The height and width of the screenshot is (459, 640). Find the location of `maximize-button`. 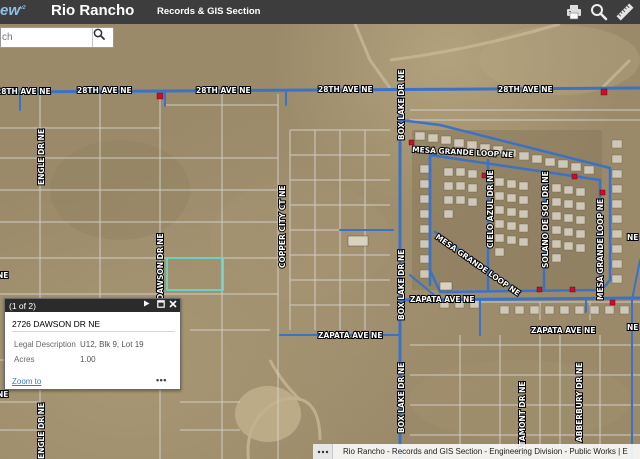

maximize-button is located at coordinates (162, 305).